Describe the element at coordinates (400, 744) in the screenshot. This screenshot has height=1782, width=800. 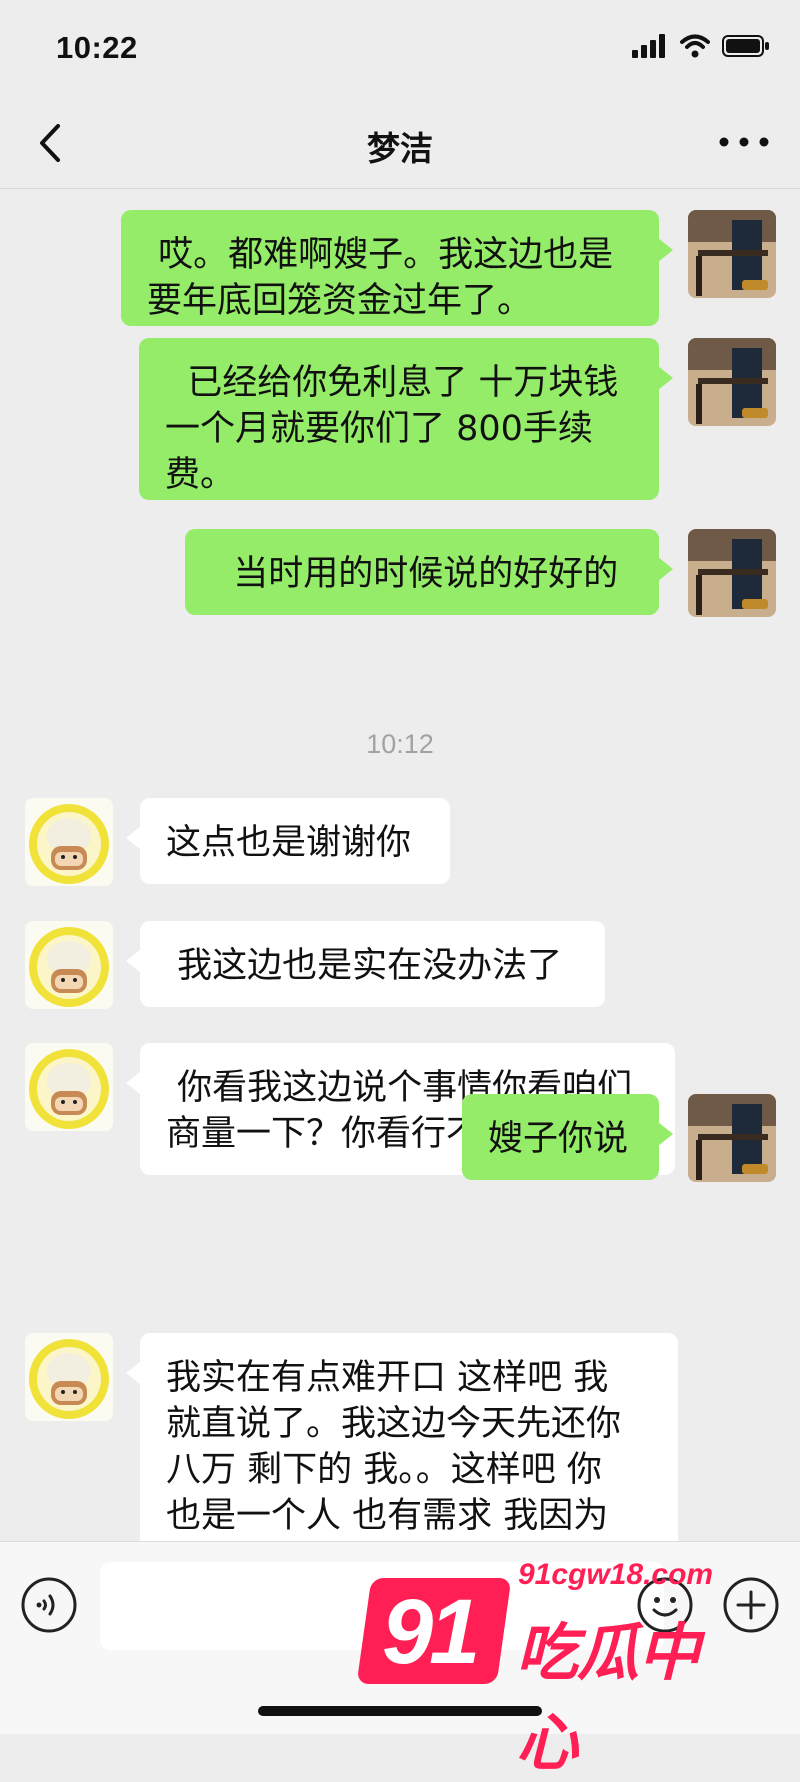
I see `message-timestamp: 10:12` at that location.